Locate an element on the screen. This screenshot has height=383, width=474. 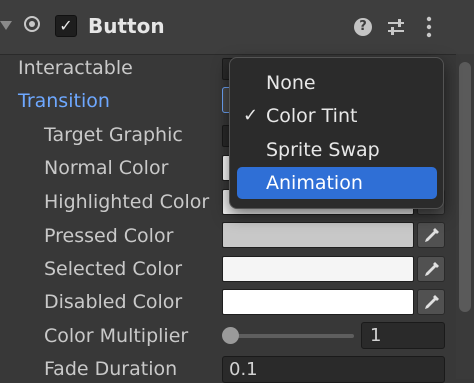
disabled-color-picker is located at coordinates (431, 302).